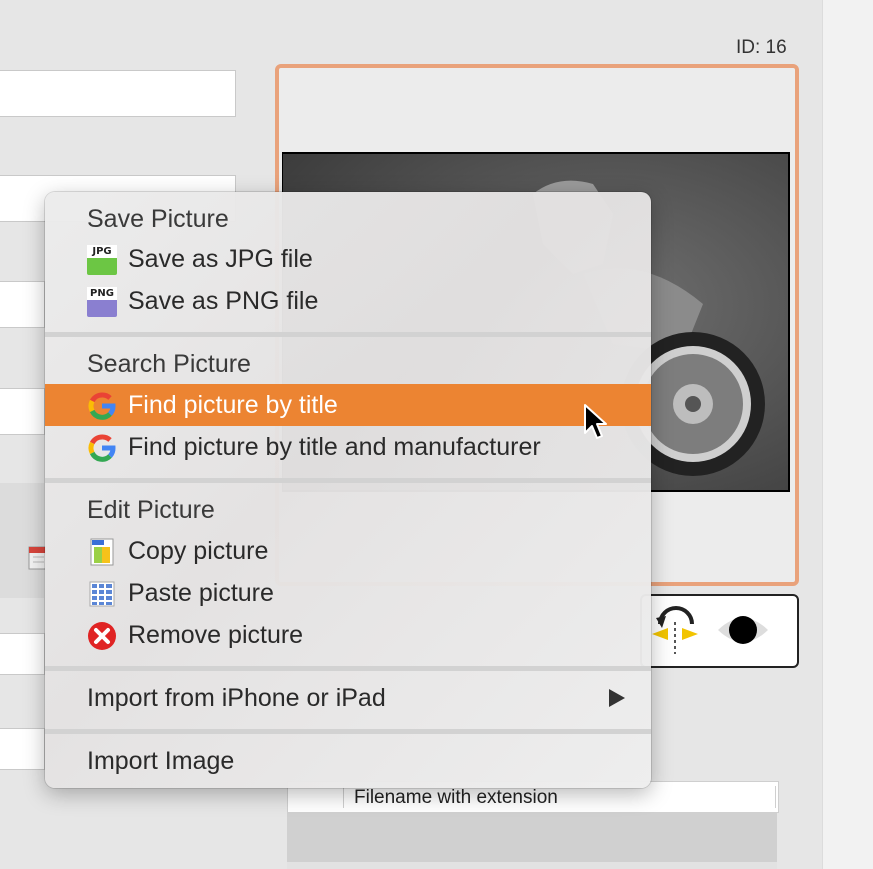  I want to click on submenu-arrow-icon, so click(617, 698).